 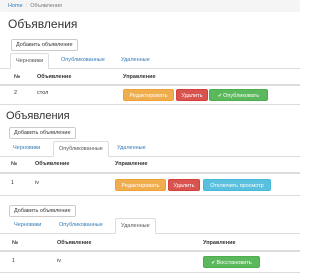 I want to click on section-title: Объявления, so click(x=38, y=116).